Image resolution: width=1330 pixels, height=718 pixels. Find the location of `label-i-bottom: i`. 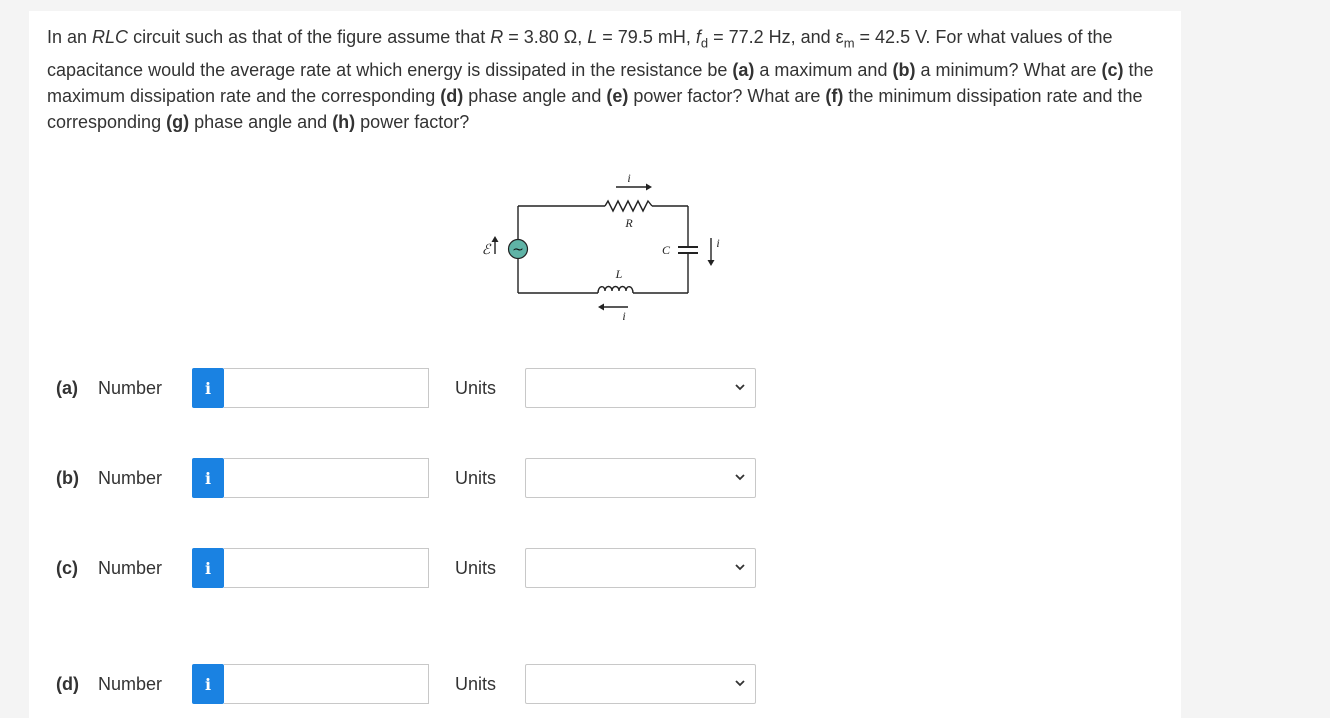

label-i-bottom: i is located at coordinates (623, 316).